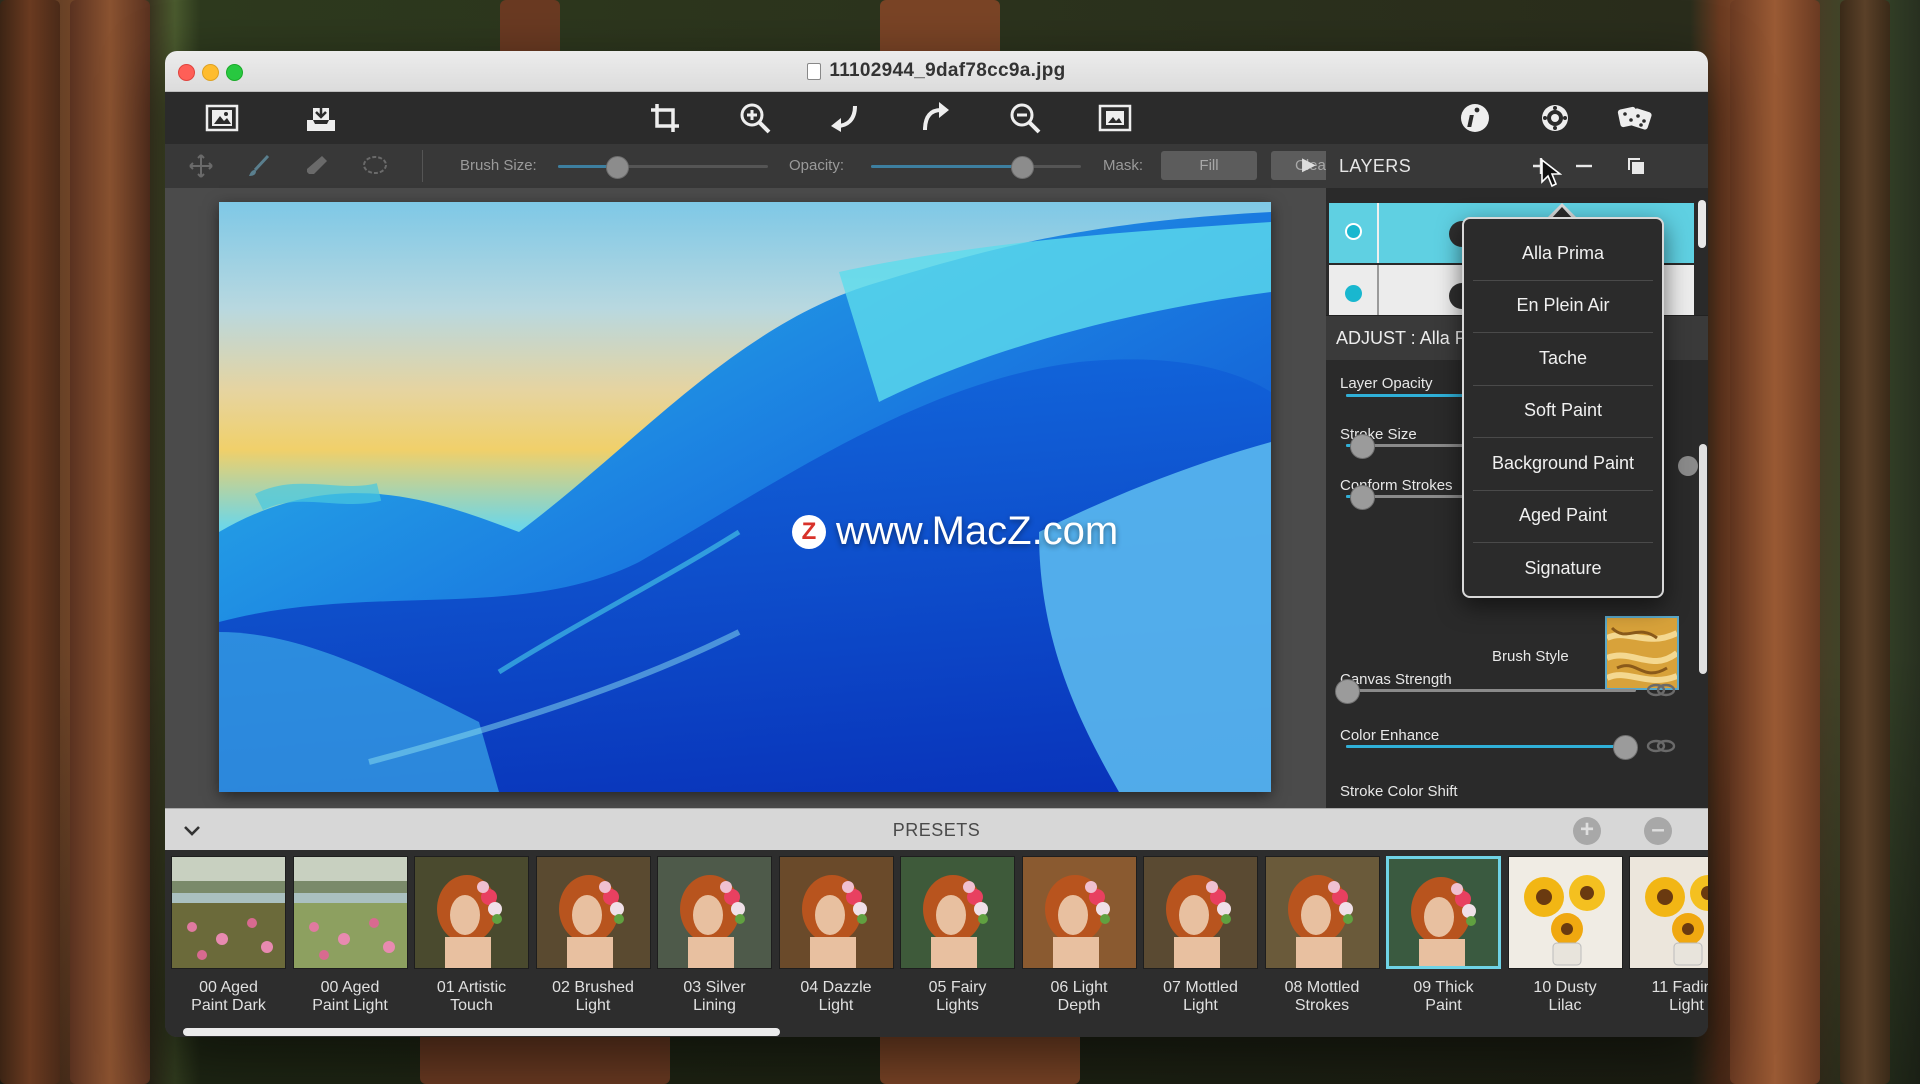 Image resolution: width=1920 pixels, height=1084 pixels. I want to click on info-button, so click(1475, 118).